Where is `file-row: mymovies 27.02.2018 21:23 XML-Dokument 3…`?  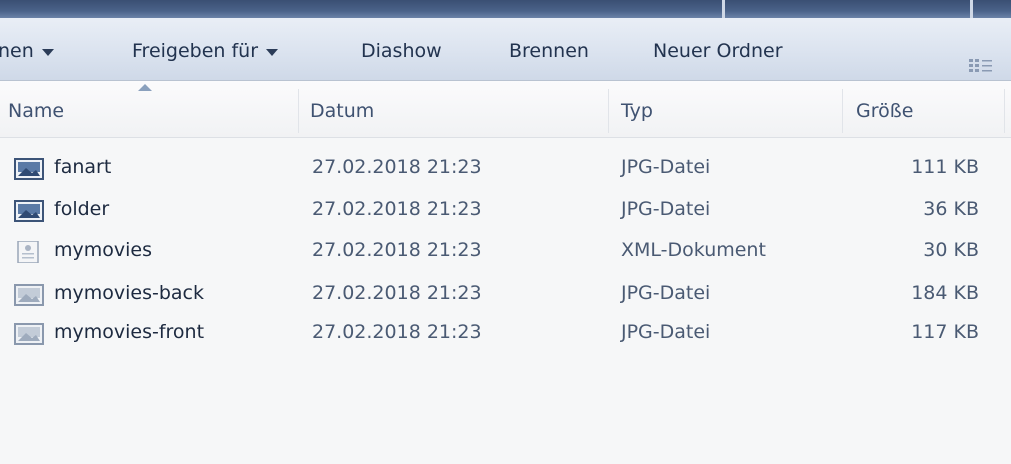 file-row: mymovies 27.02.2018 21:23 XML-Dokument 3… is located at coordinates (505, 251).